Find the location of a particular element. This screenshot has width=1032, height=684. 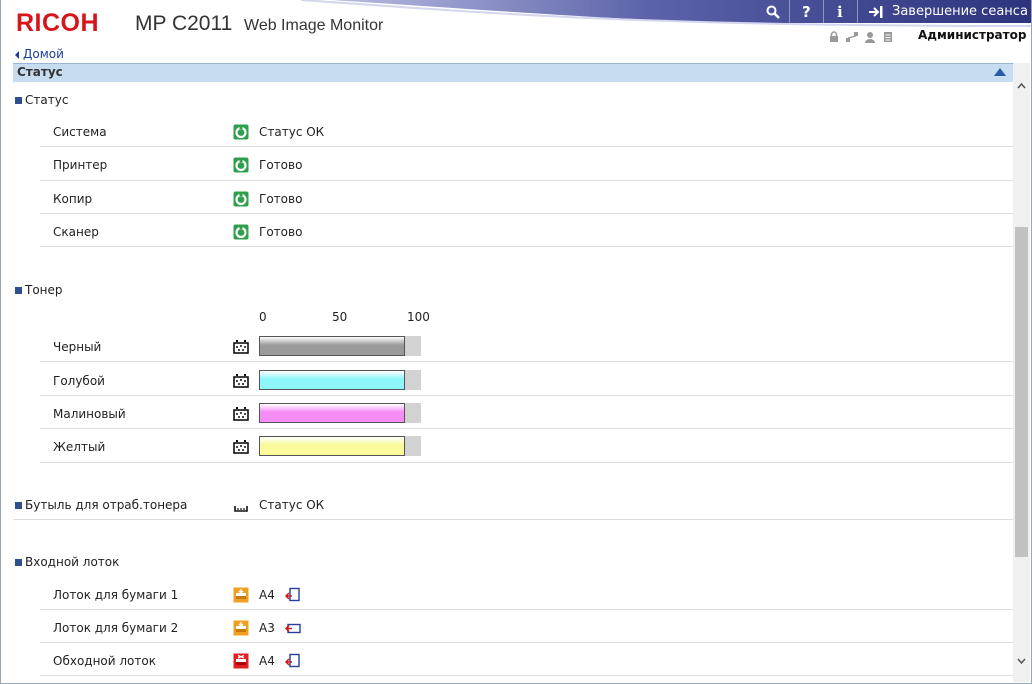

toner-level-bar-magenta is located at coordinates (340, 413).